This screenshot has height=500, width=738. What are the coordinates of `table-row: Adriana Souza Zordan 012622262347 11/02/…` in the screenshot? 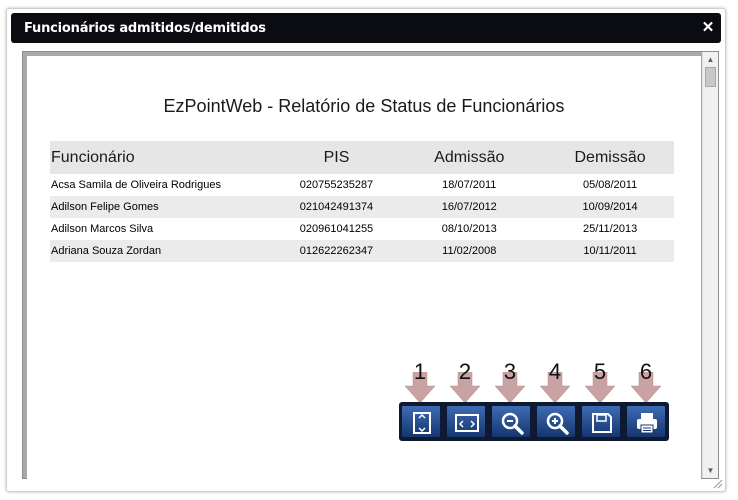 It's located at (362, 251).